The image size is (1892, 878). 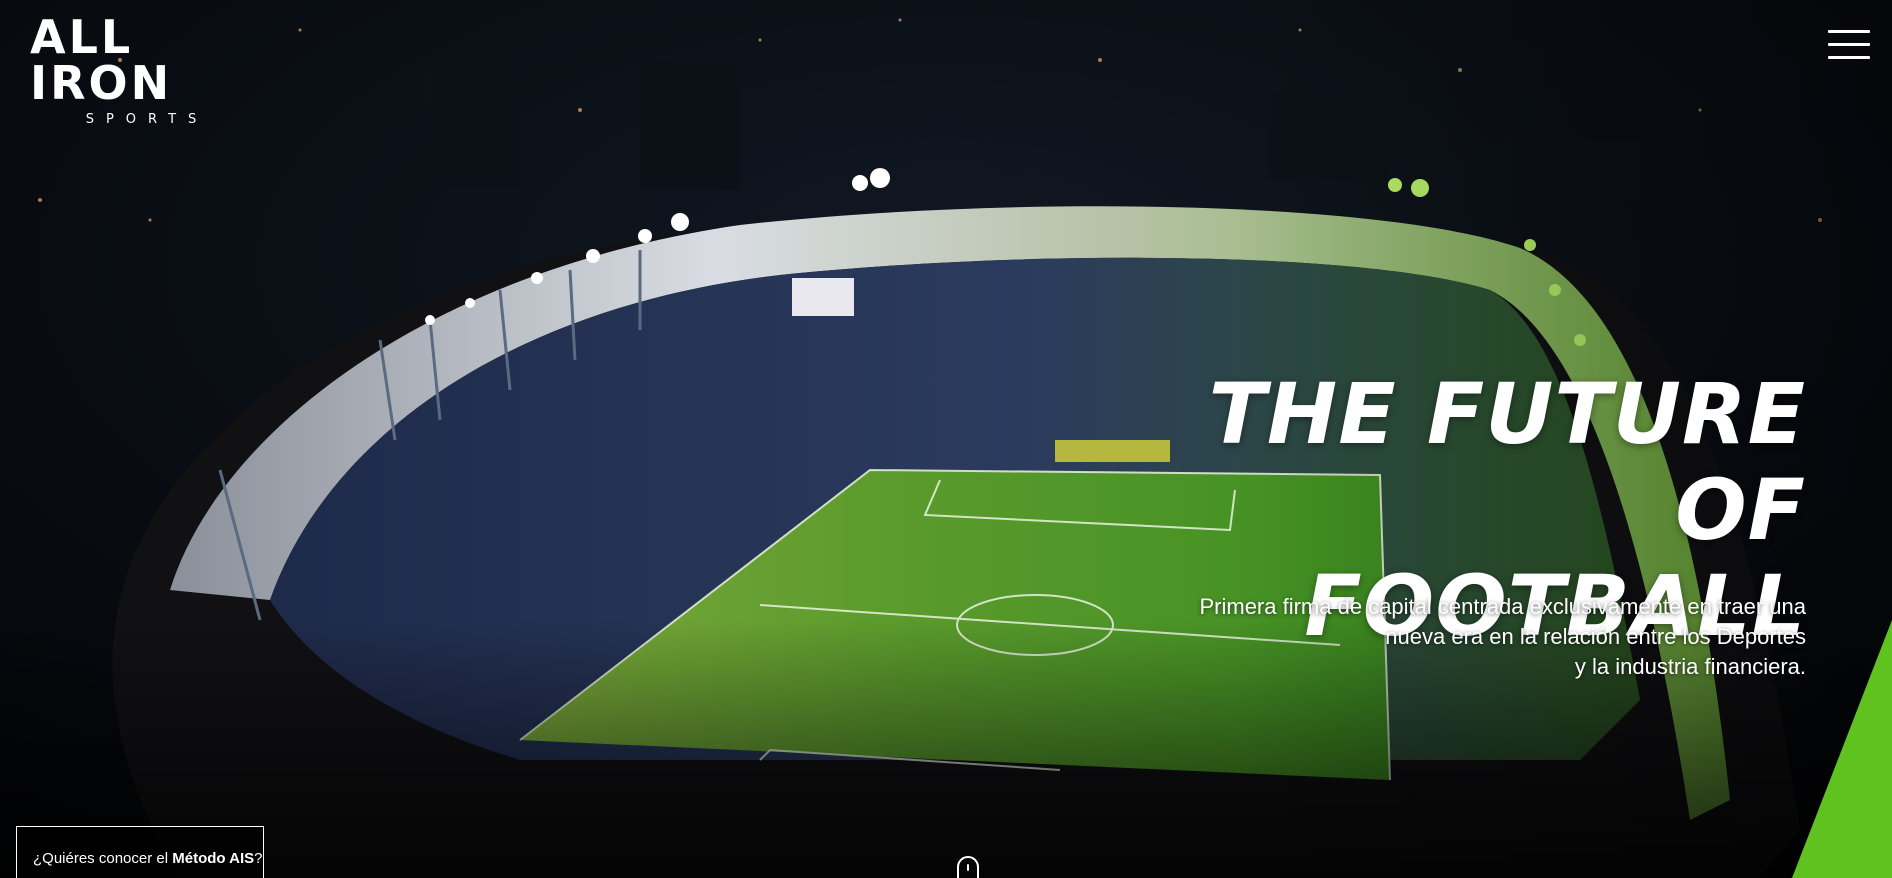 What do you see at coordinates (1849, 31) in the screenshot?
I see `menu-bar-top` at bounding box center [1849, 31].